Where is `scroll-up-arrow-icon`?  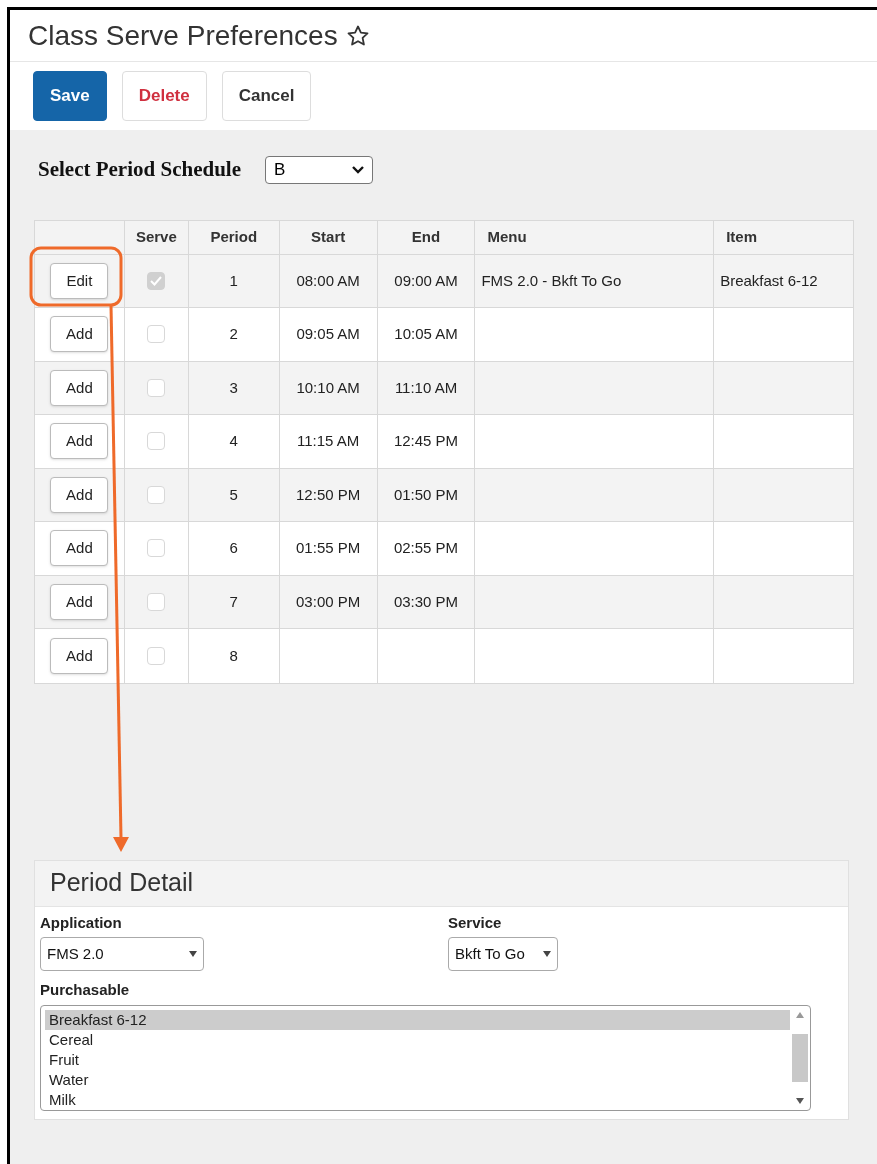 scroll-up-arrow-icon is located at coordinates (800, 1014).